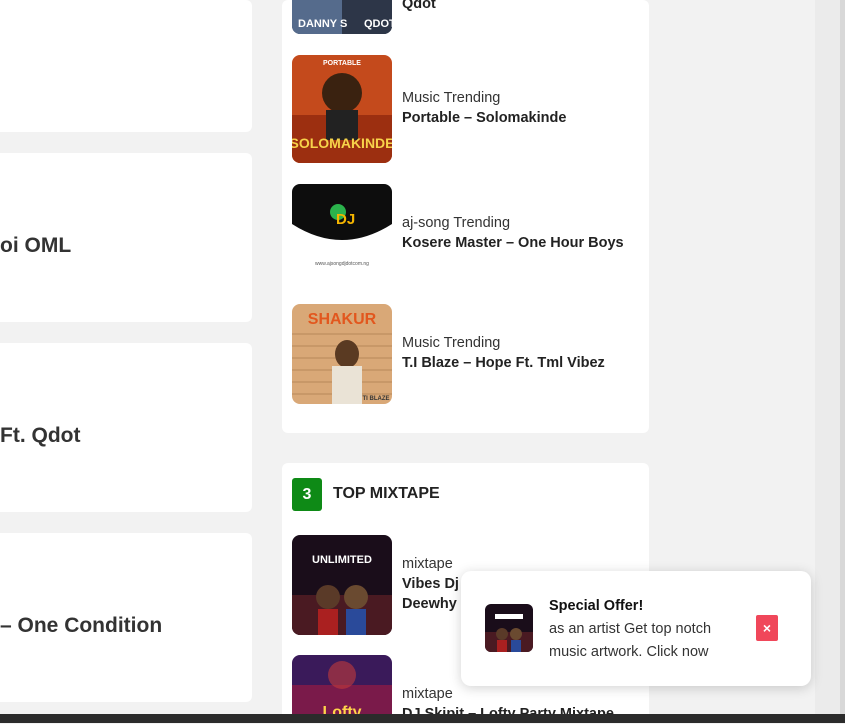 Image resolution: width=845 pixels, height=724 pixels. I want to click on song-title-link: Qdot, so click(522, 7).